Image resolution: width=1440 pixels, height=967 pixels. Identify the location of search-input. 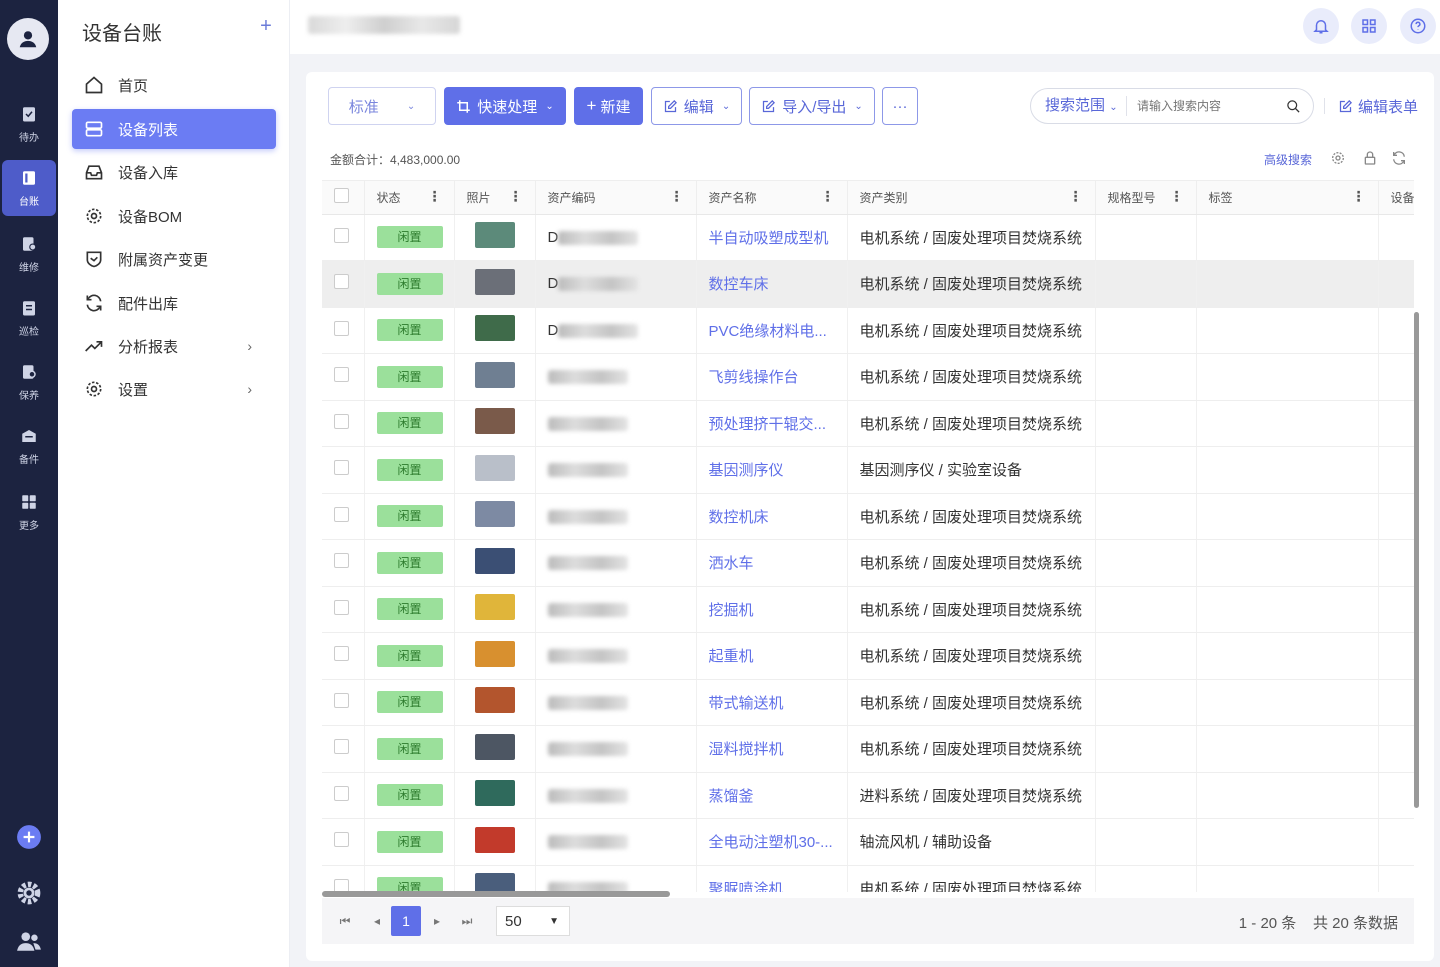
(1212, 106).